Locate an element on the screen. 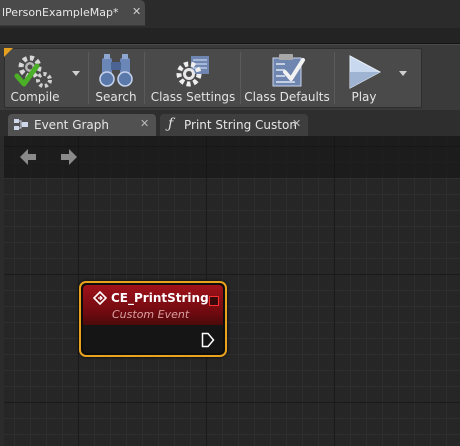 The height and width of the screenshot is (446, 460). class-settings-icon is located at coordinates (192, 71).